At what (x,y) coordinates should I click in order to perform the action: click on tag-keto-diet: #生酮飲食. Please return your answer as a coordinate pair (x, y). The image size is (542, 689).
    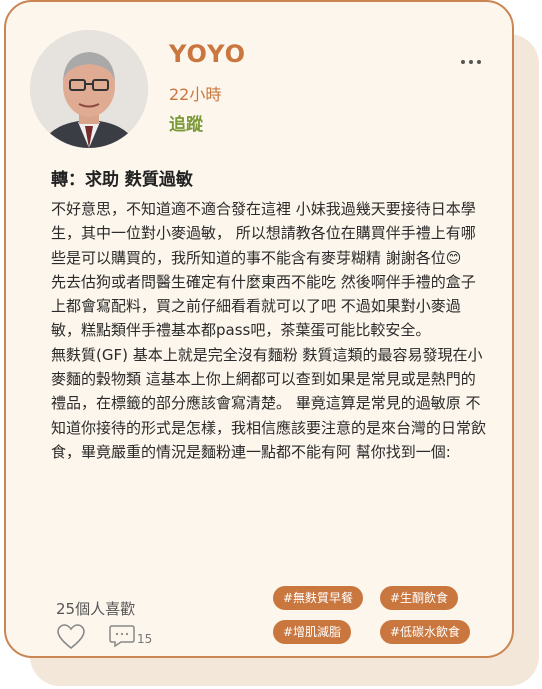
    Looking at the image, I should click on (419, 598).